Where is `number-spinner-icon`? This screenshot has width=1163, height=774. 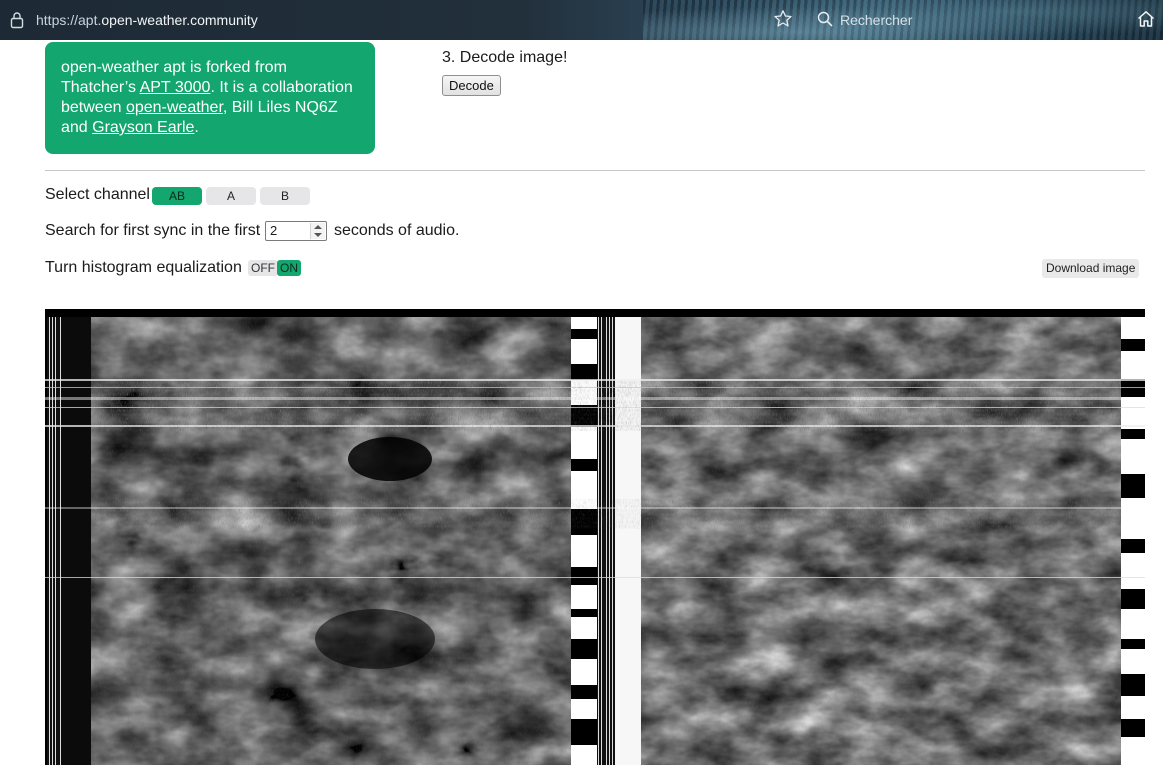 number-spinner-icon is located at coordinates (317, 231).